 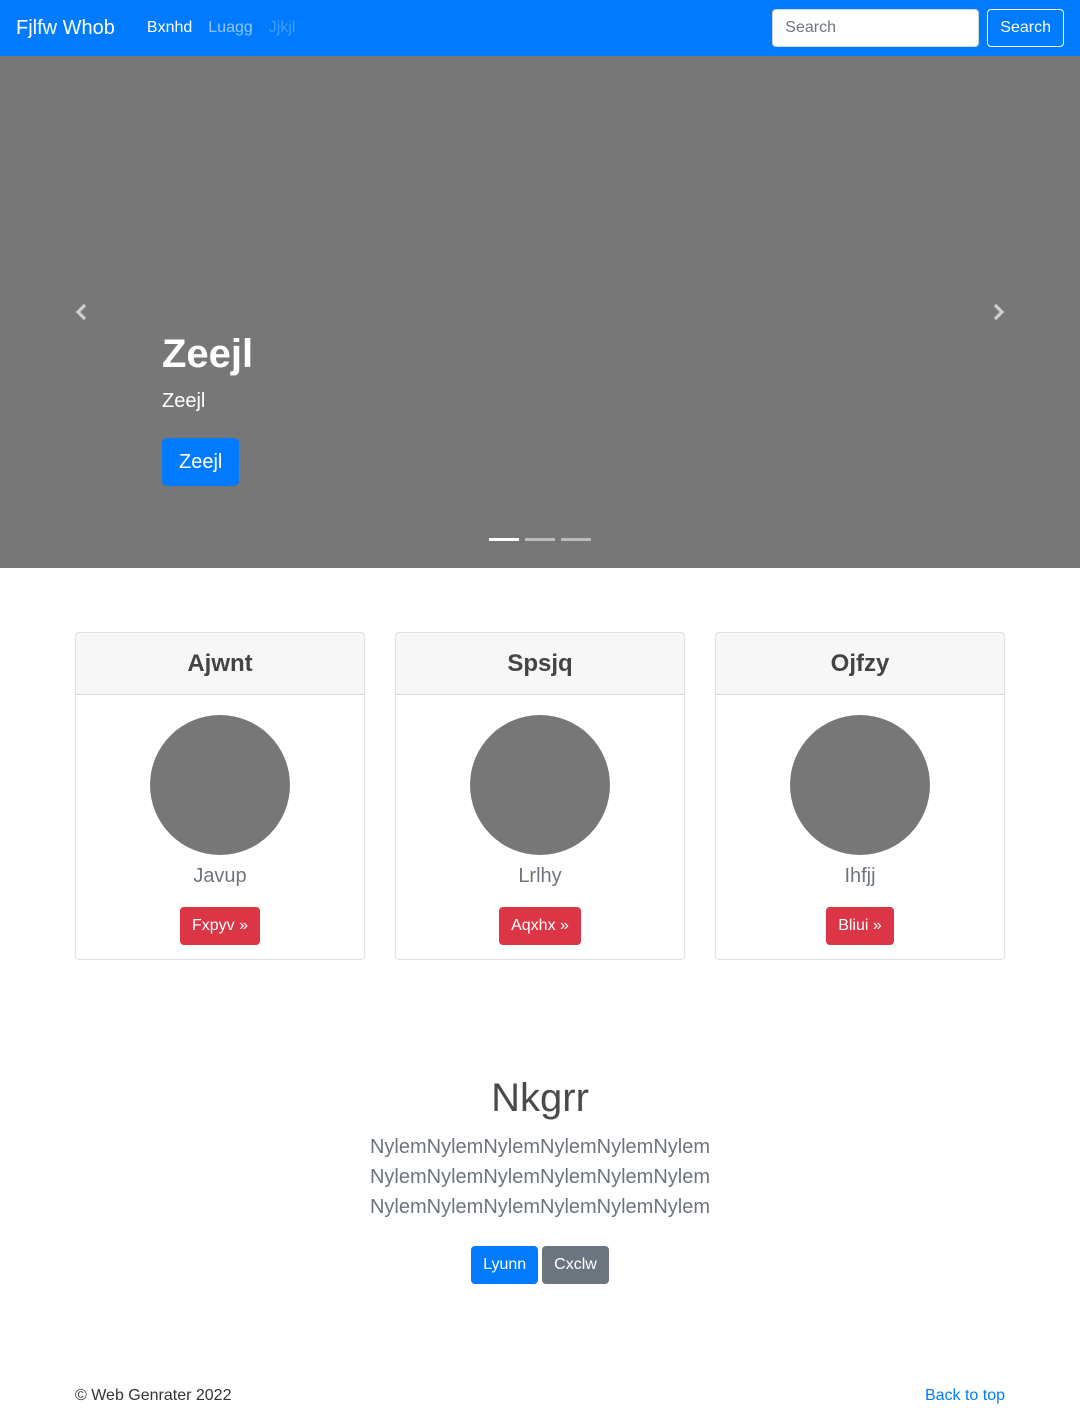 I want to click on card-body: Javup Fxpyv », so click(x=220, y=820).